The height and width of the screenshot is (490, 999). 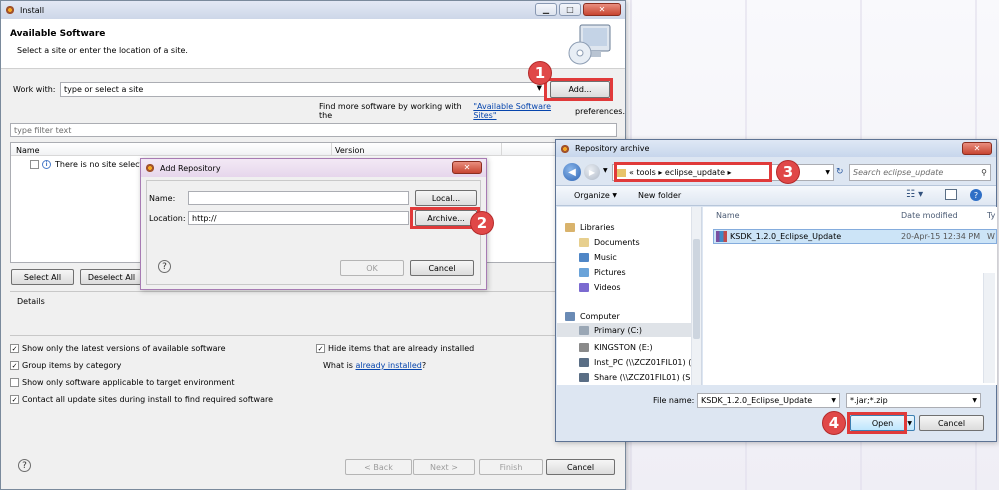 What do you see at coordinates (989, 328) in the screenshot?
I see `file-scrollbar` at bounding box center [989, 328].